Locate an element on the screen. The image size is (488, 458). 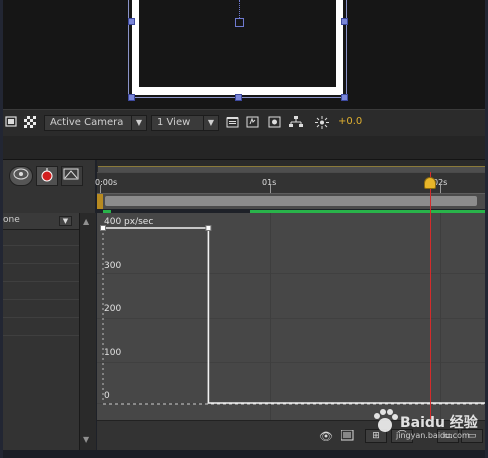
graph-type-icon is located at coordinates (347, 436).